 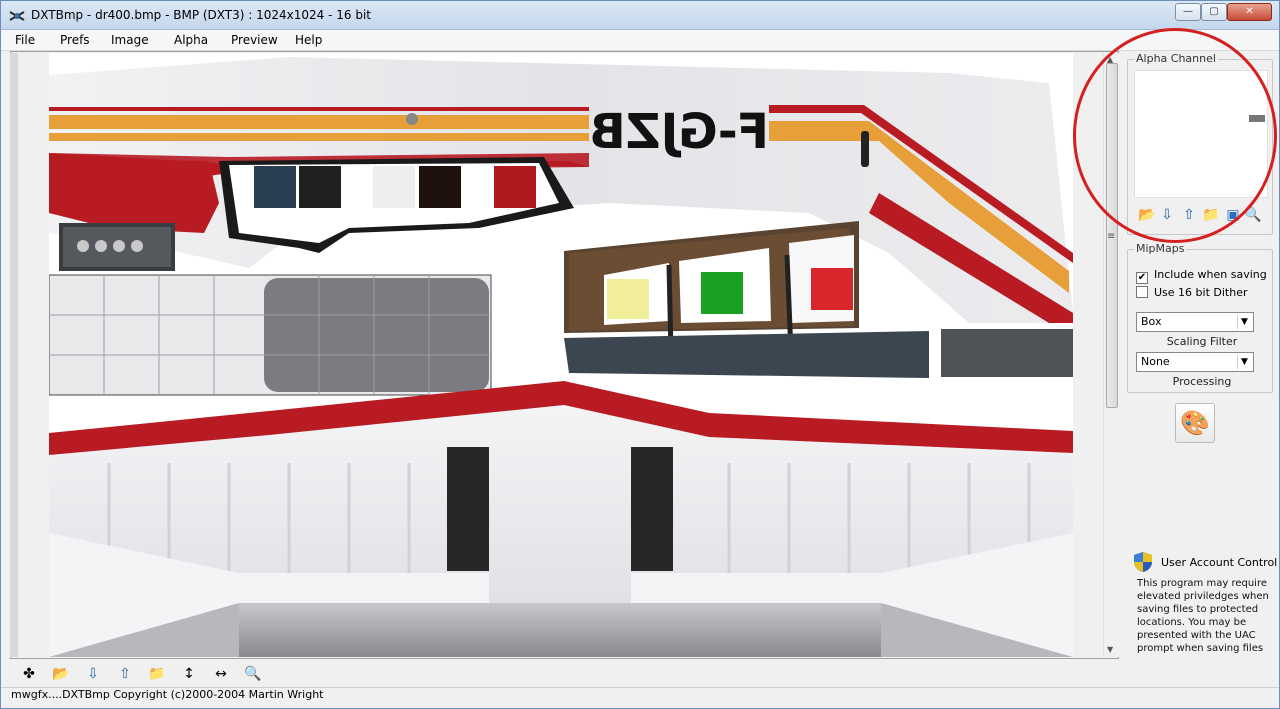 I want to click on menu-prefs: Prefs, so click(x=75, y=40).